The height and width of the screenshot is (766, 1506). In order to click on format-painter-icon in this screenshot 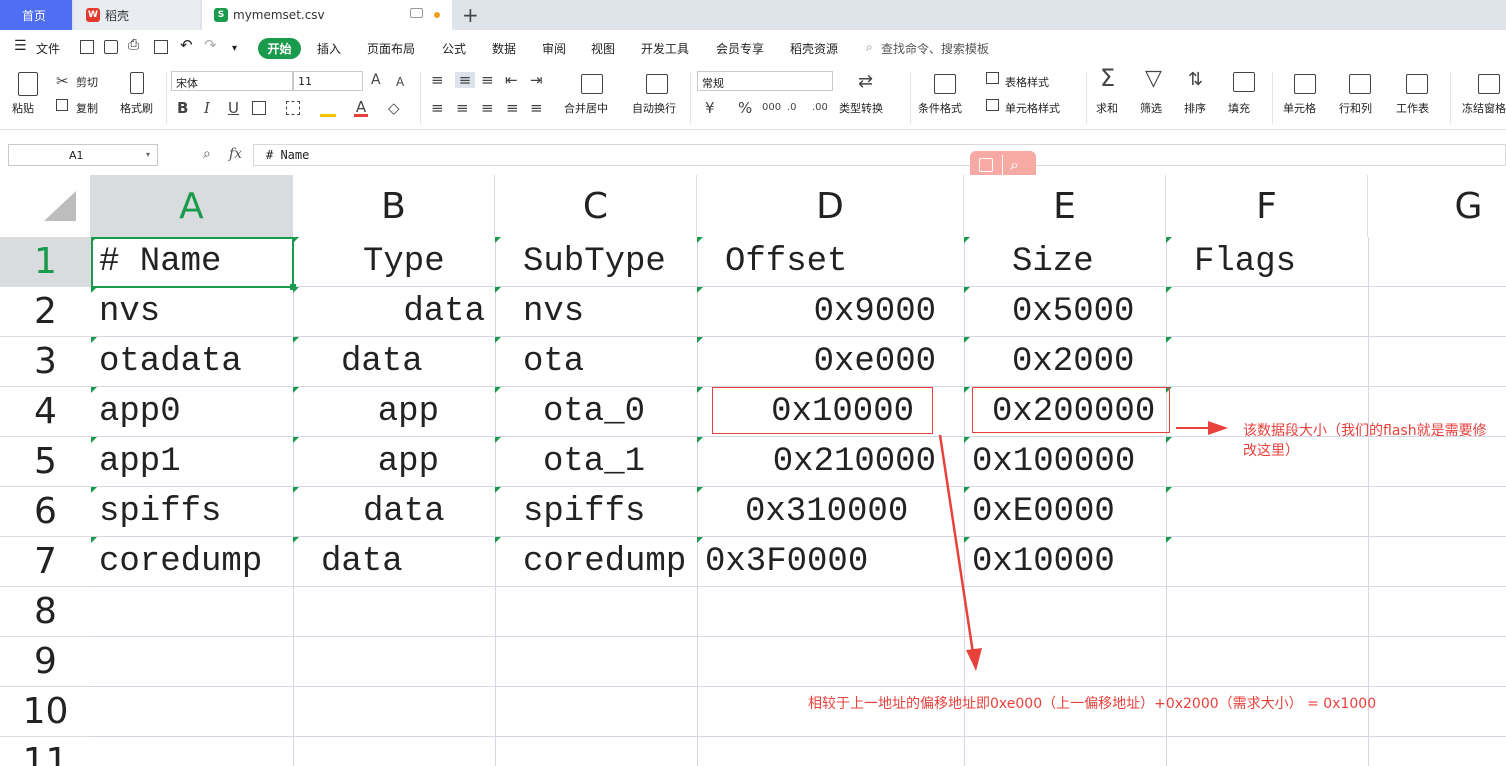, I will do `click(137, 83)`.